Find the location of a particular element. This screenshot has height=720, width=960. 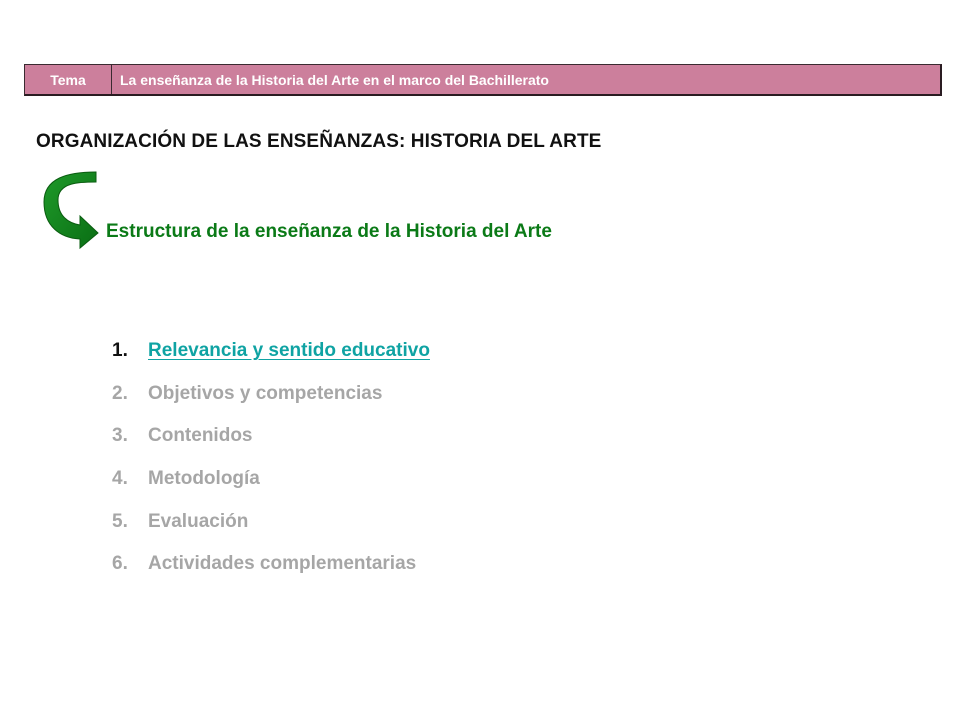

menu-item-relevancia: 1. Relevancia y sentido educativo is located at coordinates (271, 351).